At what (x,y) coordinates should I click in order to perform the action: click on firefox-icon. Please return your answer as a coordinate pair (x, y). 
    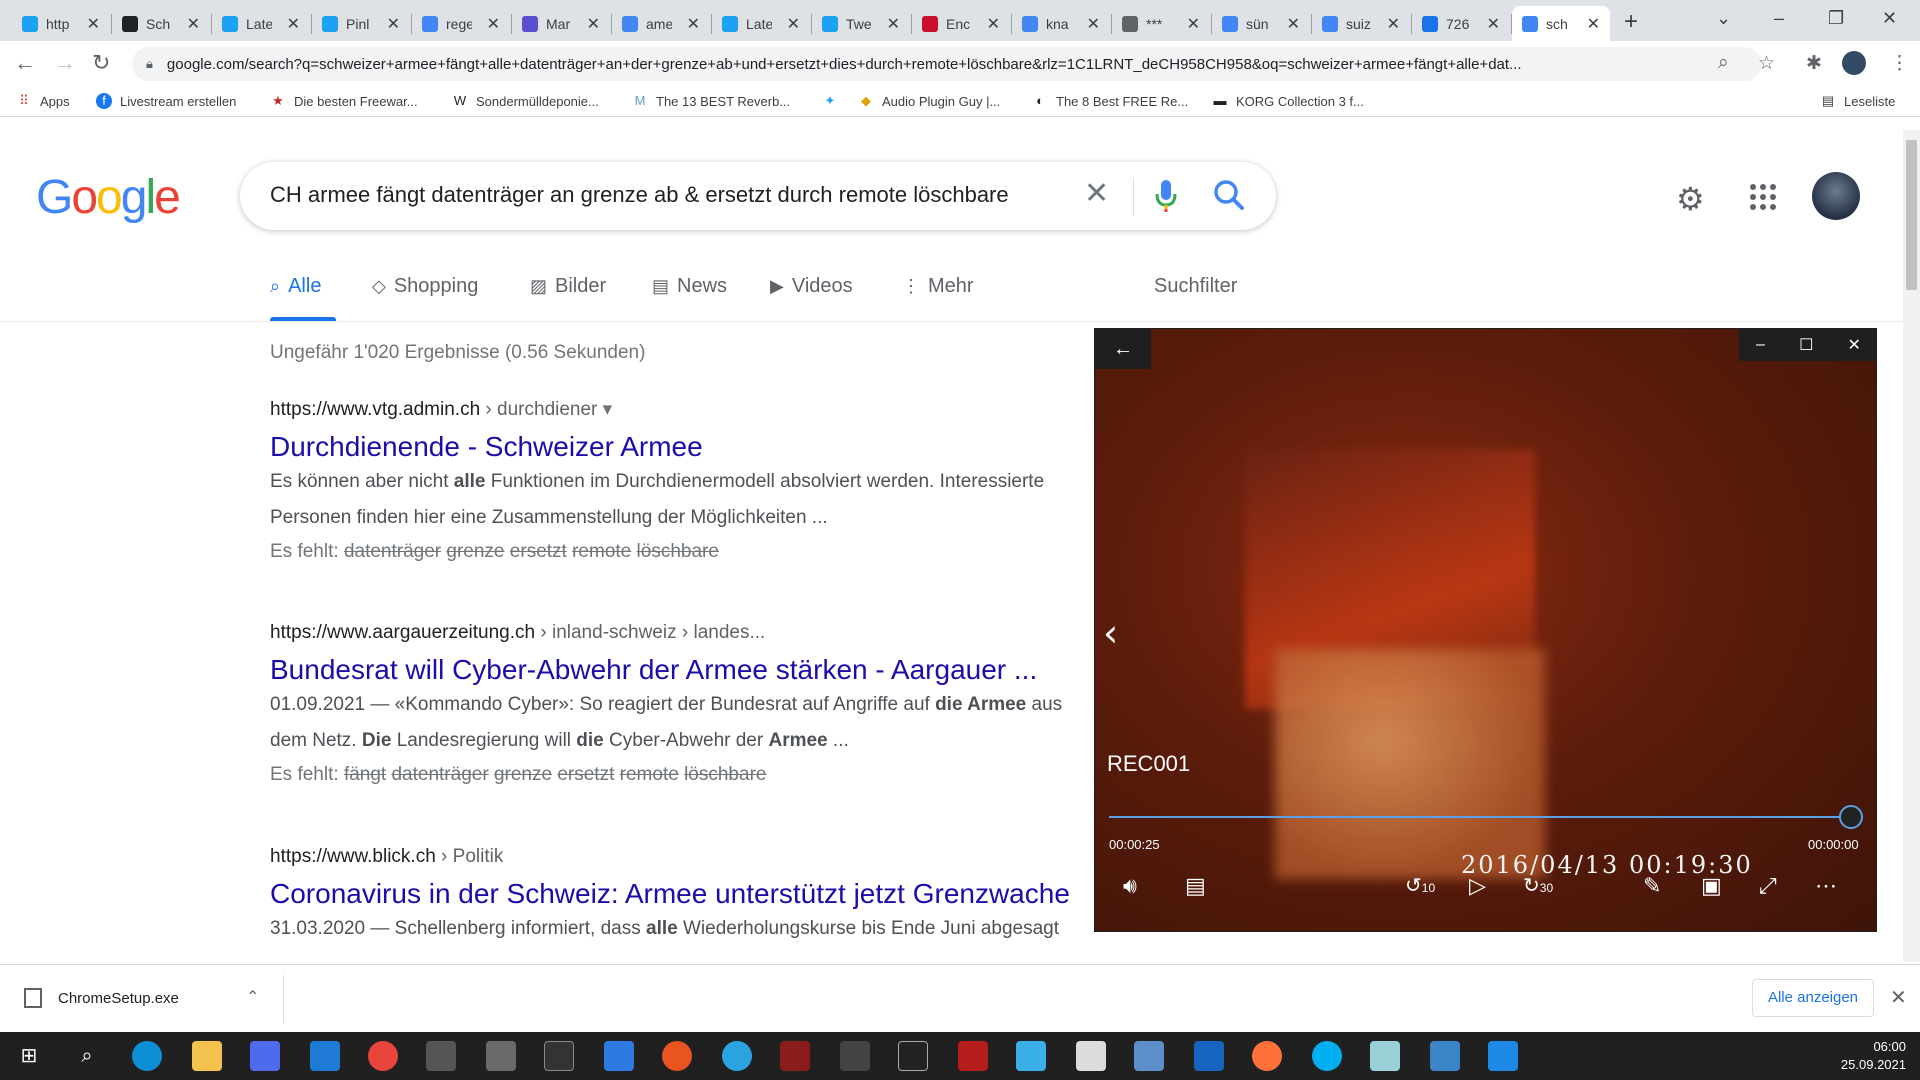
    Looking at the image, I should click on (1267, 1056).